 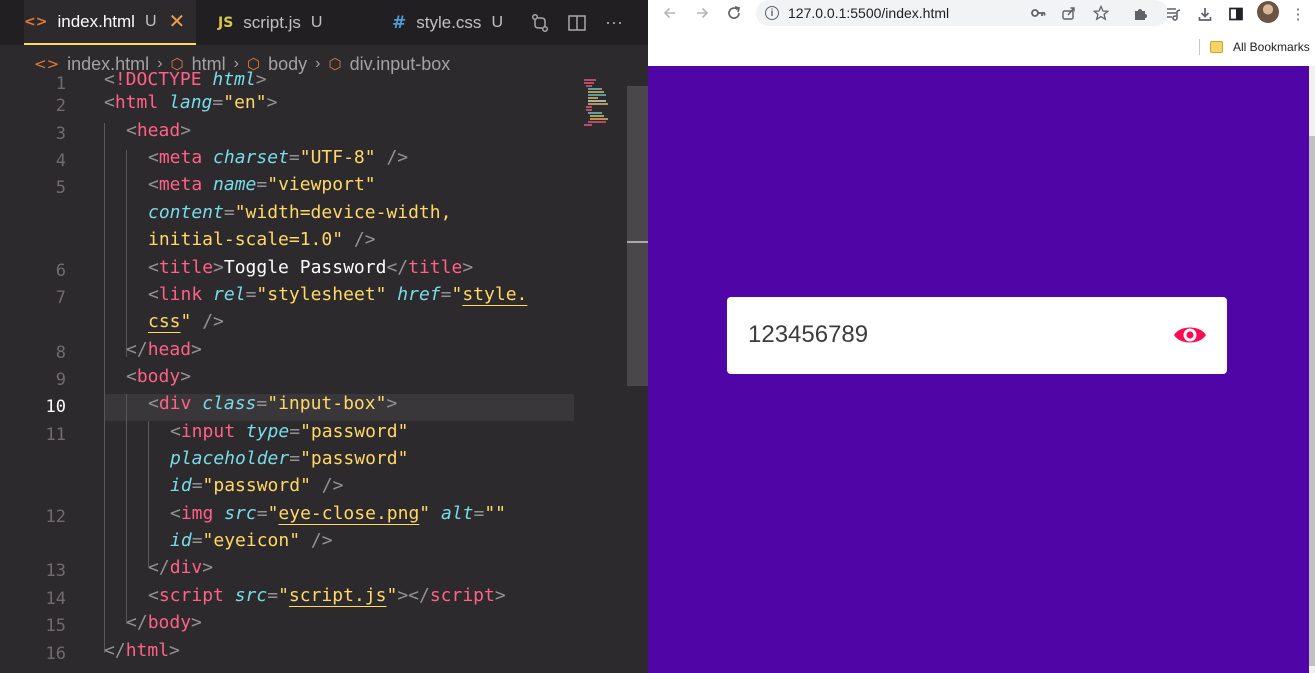 I want to click on site-info-icon: i, so click(x=772, y=13).